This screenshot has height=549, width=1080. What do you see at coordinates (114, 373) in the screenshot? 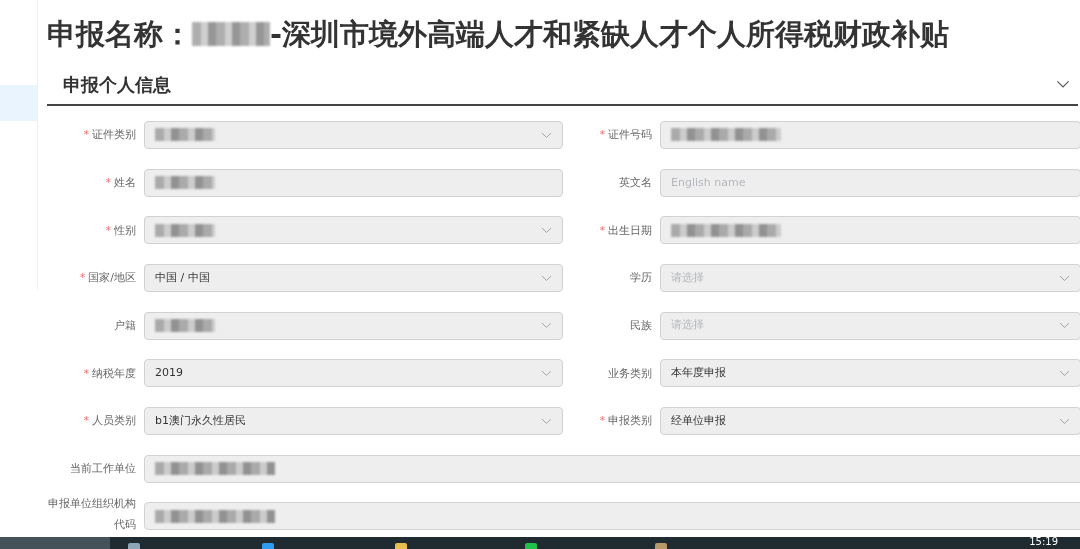
I see `field-label: 纳税年度` at bounding box center [114, 373].